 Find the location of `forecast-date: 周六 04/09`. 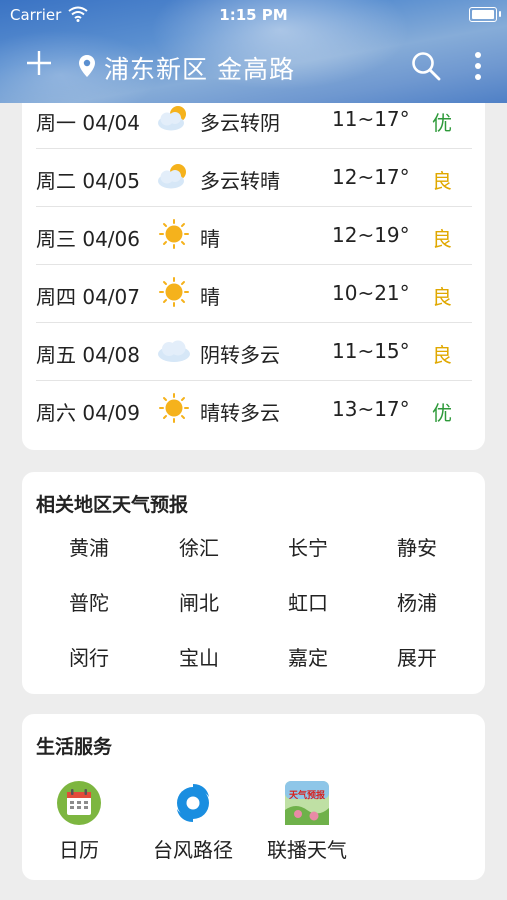

forecast-date: 周六 04/09 is located at coordinates (88, 413).